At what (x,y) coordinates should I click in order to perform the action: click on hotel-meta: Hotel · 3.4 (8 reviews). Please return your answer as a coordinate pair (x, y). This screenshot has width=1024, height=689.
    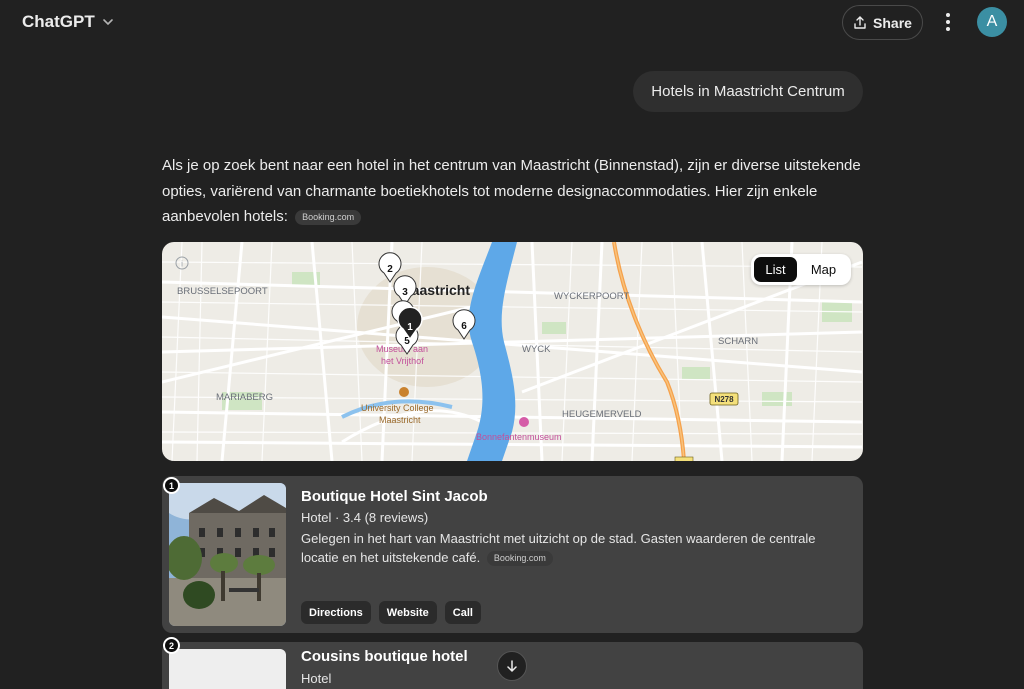
    Looking at the image, I should click on (365, 517).